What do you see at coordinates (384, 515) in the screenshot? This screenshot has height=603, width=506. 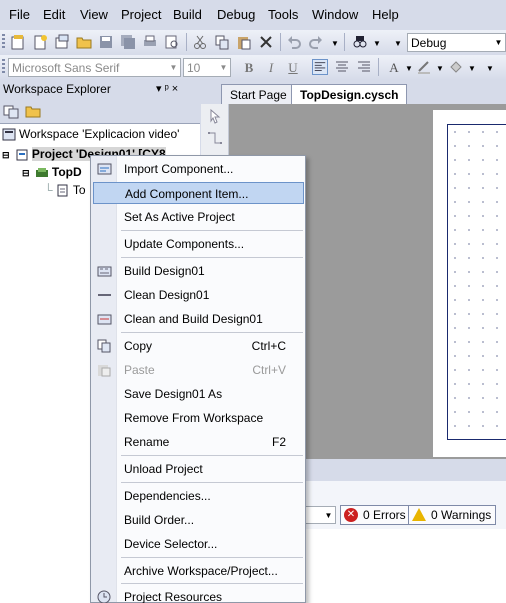 I see `errors-label: 0 Errors` at bounding box center [384, 515].